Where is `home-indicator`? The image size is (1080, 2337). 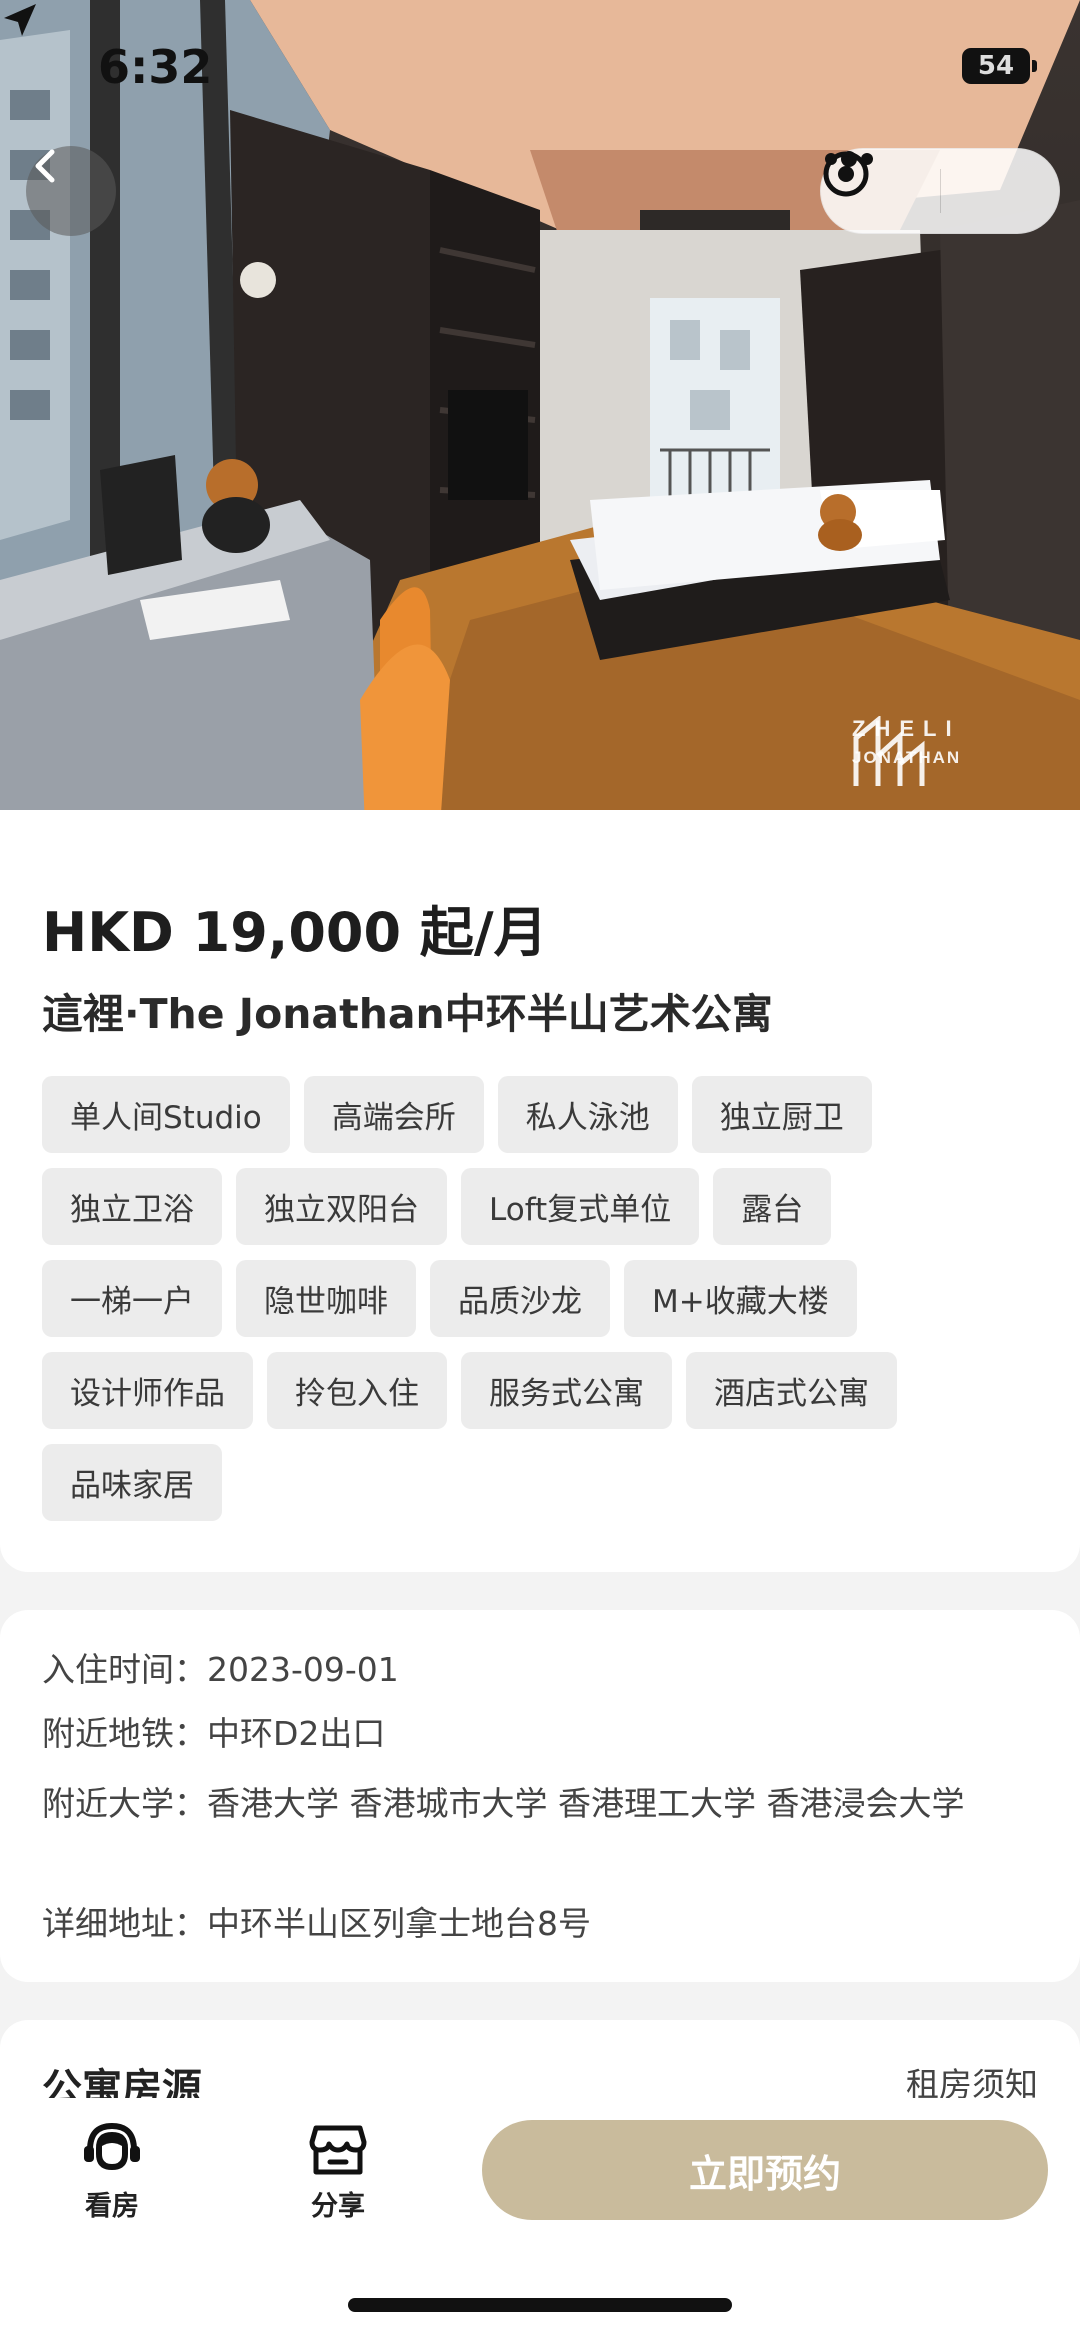 home-indicator is located at coordinates (540, 2305).